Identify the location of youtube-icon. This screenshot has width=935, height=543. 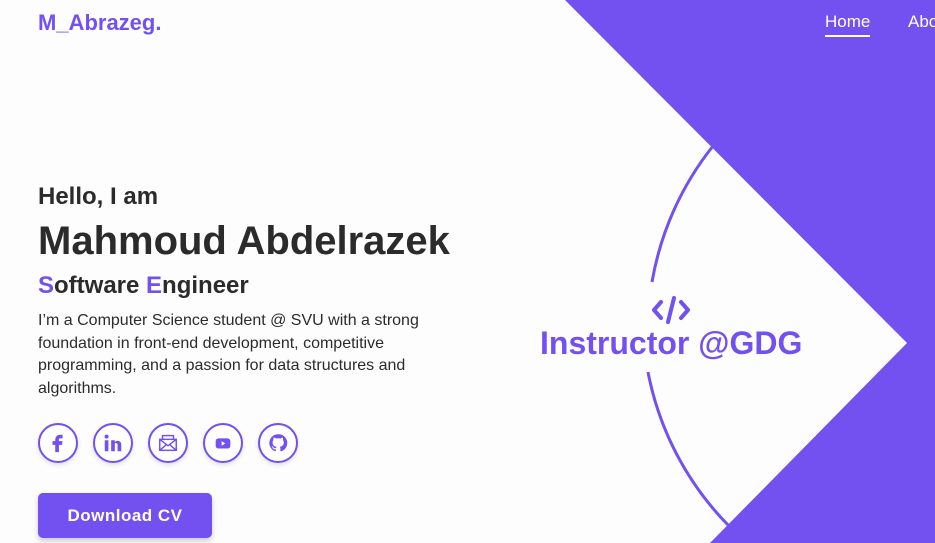
(223, 443).